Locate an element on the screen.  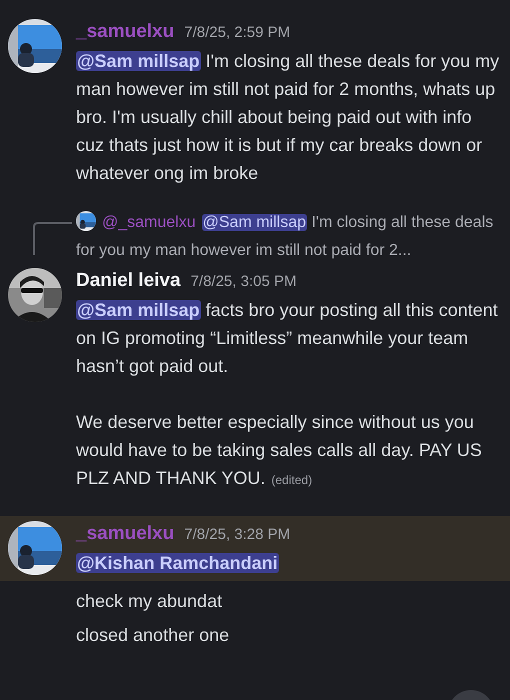
timestamp: 7/8/25, 3:05 PM is located at coordinates (243, 282).